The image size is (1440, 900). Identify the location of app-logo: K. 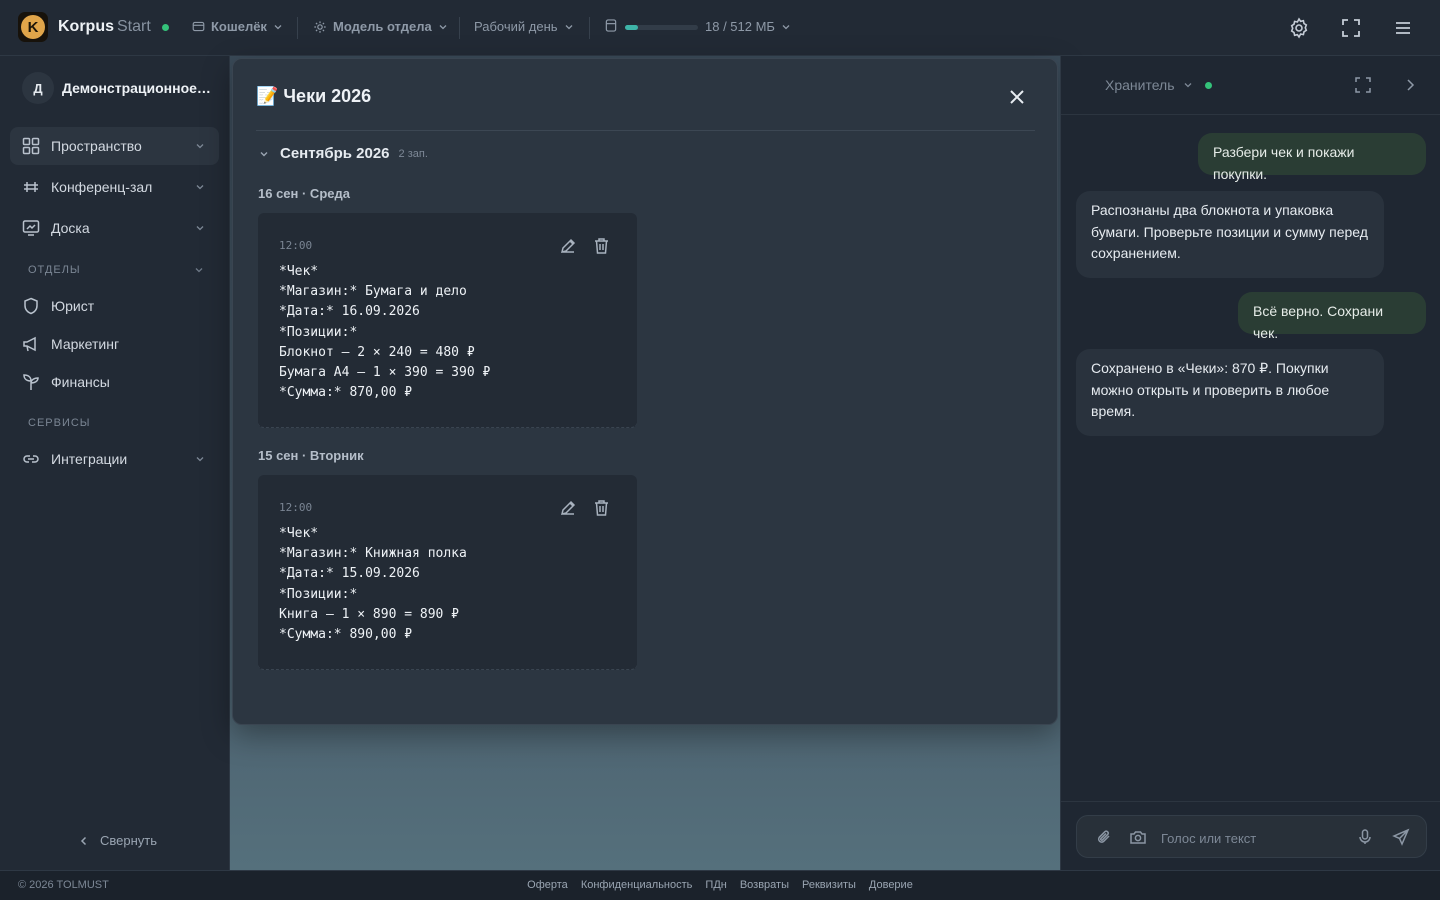
(33, 27).